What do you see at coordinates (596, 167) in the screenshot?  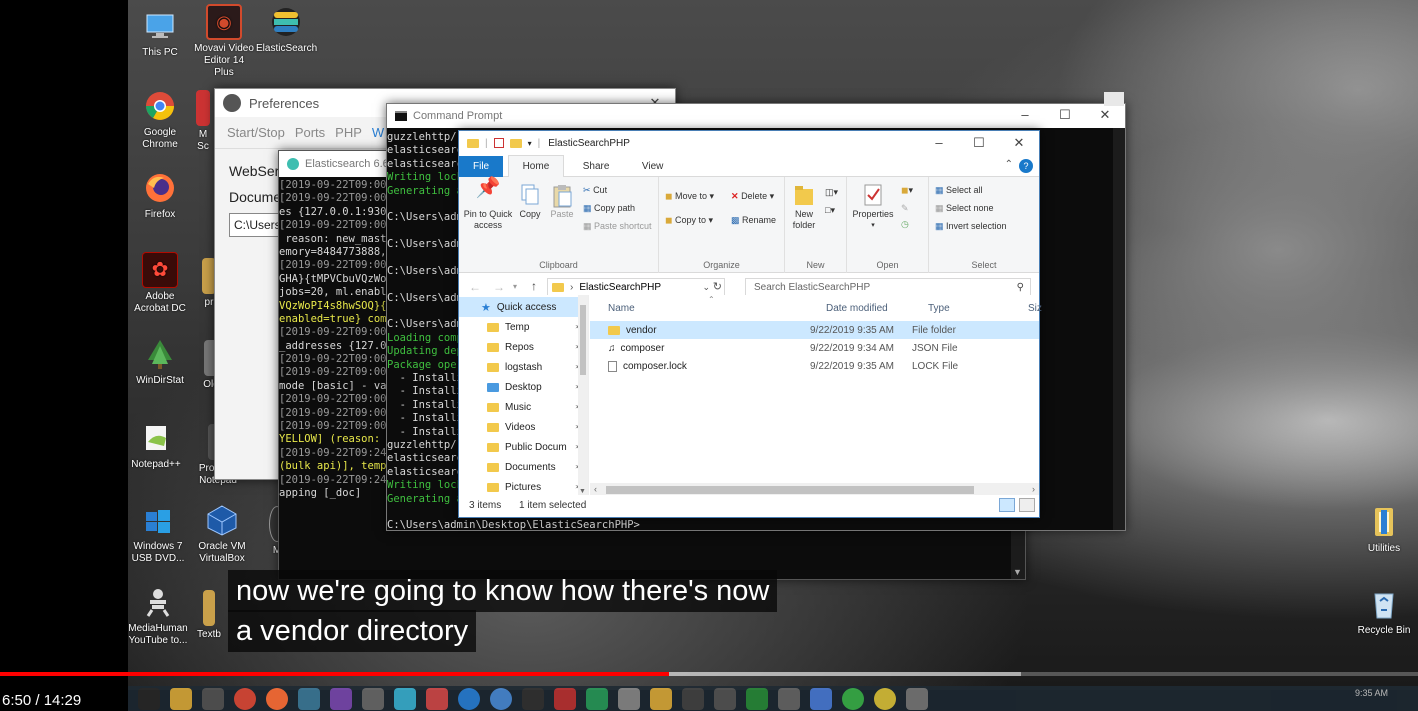 I see `tab-share: Share` at bounding box center [596, 167].